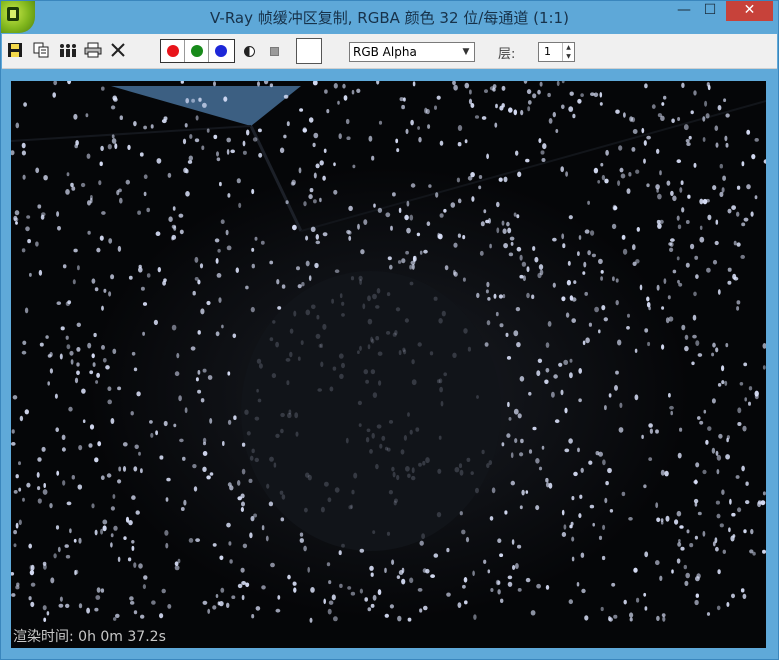 The width and height of the screenshot is (779, 660). Describe the element at coordinates (41, 51) in the screenshot. I see `copy-icon` at that location.